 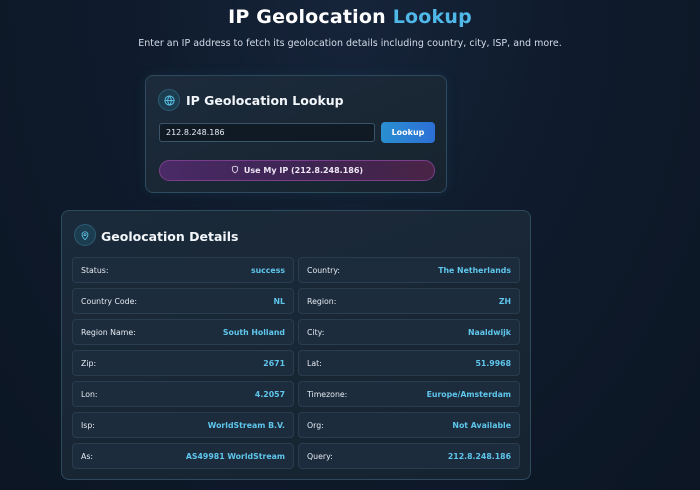 I want to click on detail-lat: Lat: 51.9968, so click(x=409, y=363).